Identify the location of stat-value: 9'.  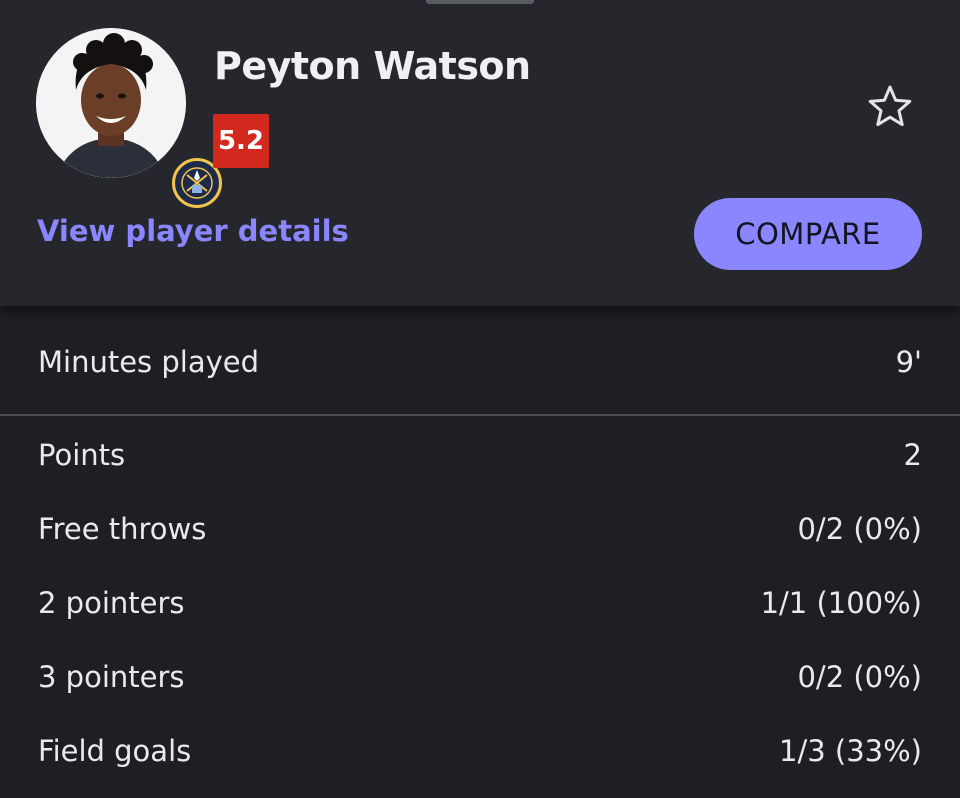
(908, 362).